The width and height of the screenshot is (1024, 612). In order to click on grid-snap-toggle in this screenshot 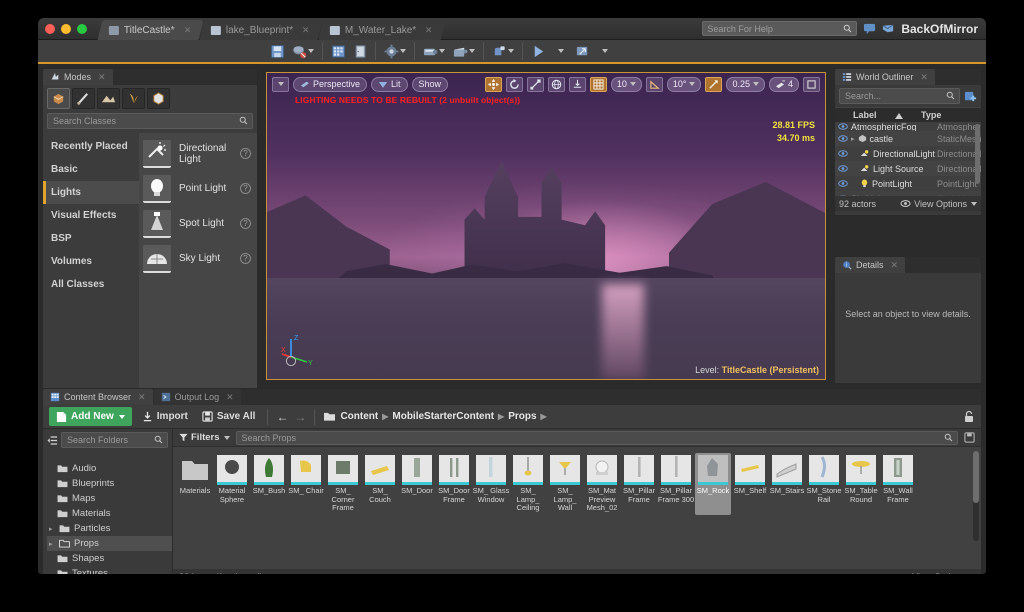, I will do `click(598, 84)`.